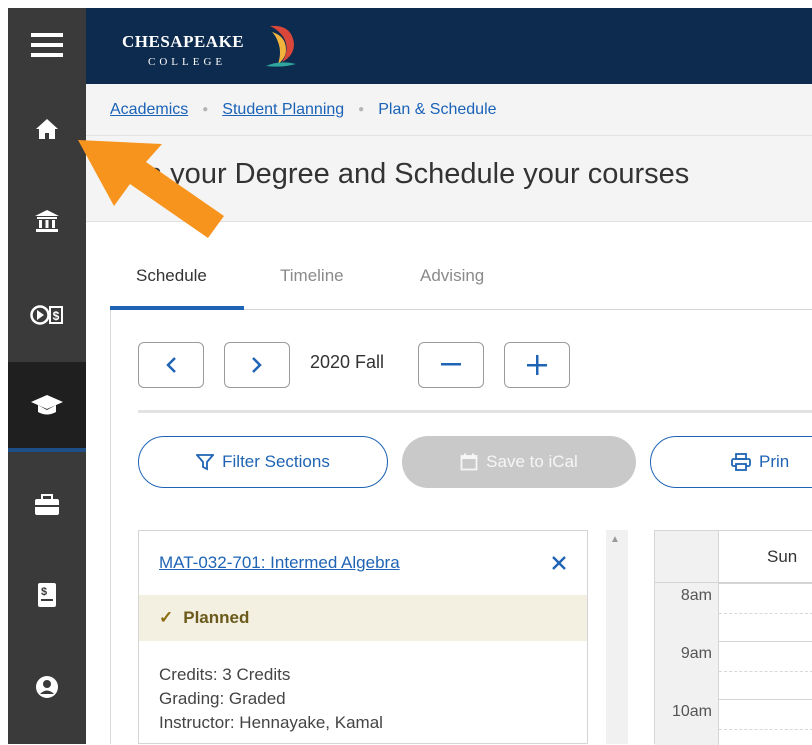 This screenshot has width=812, height=745. I want to click on document-dollar-icon: $, so click(47, 595).